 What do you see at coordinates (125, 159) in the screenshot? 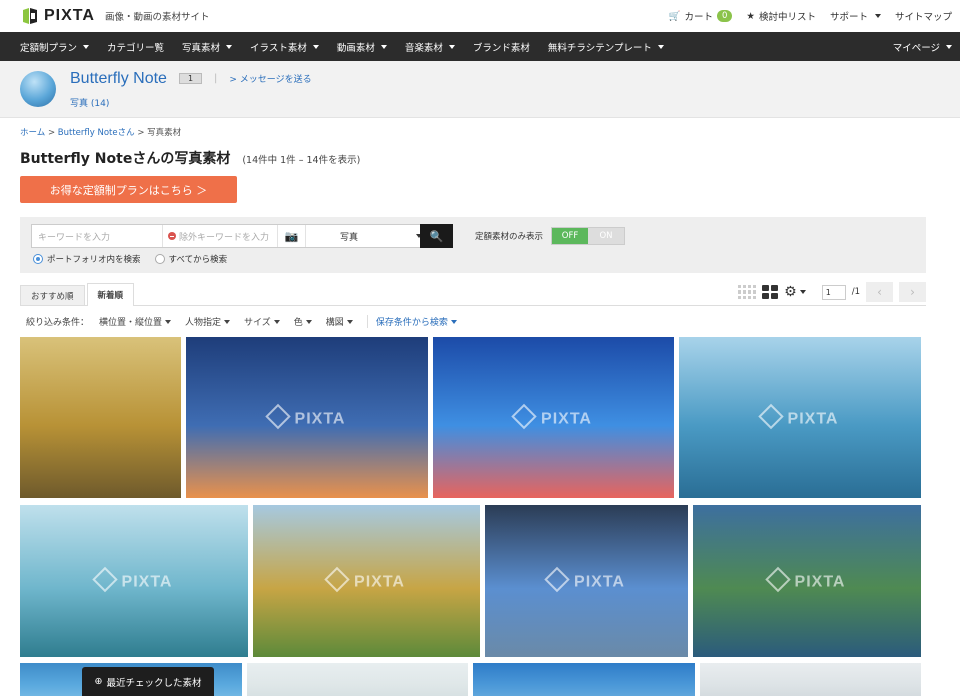
I see `page-title: Butterfly Noteさんの写真素材` at bounding box center [125, 159].